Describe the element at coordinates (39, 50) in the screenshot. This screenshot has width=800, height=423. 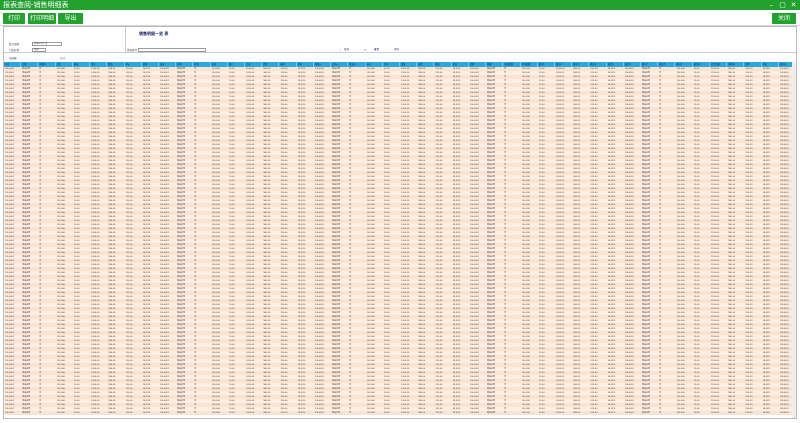
I see `store-select: 全部` at that location.